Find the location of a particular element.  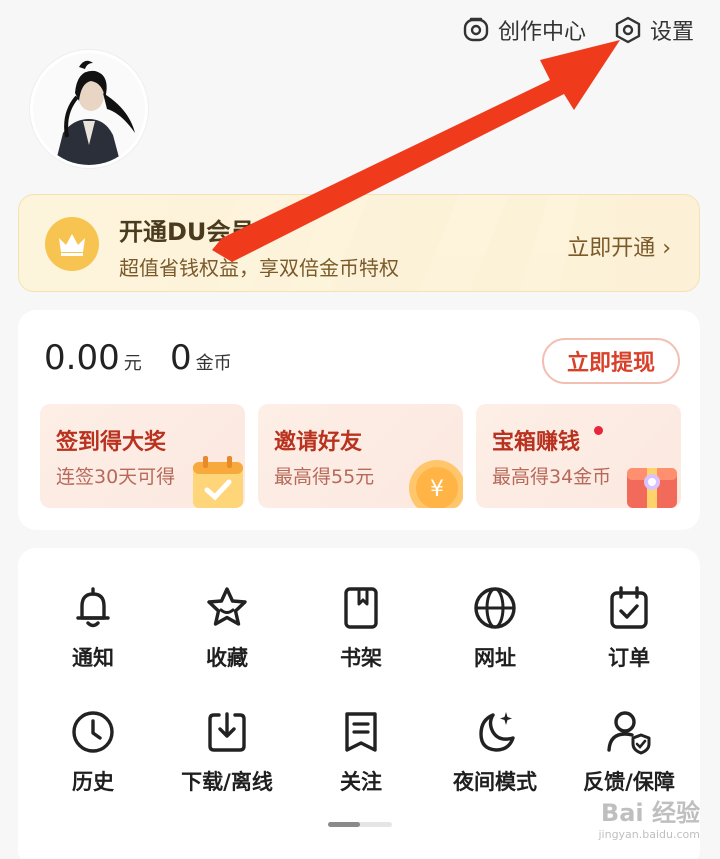

follow-icon is located at coordinates (361, 732).